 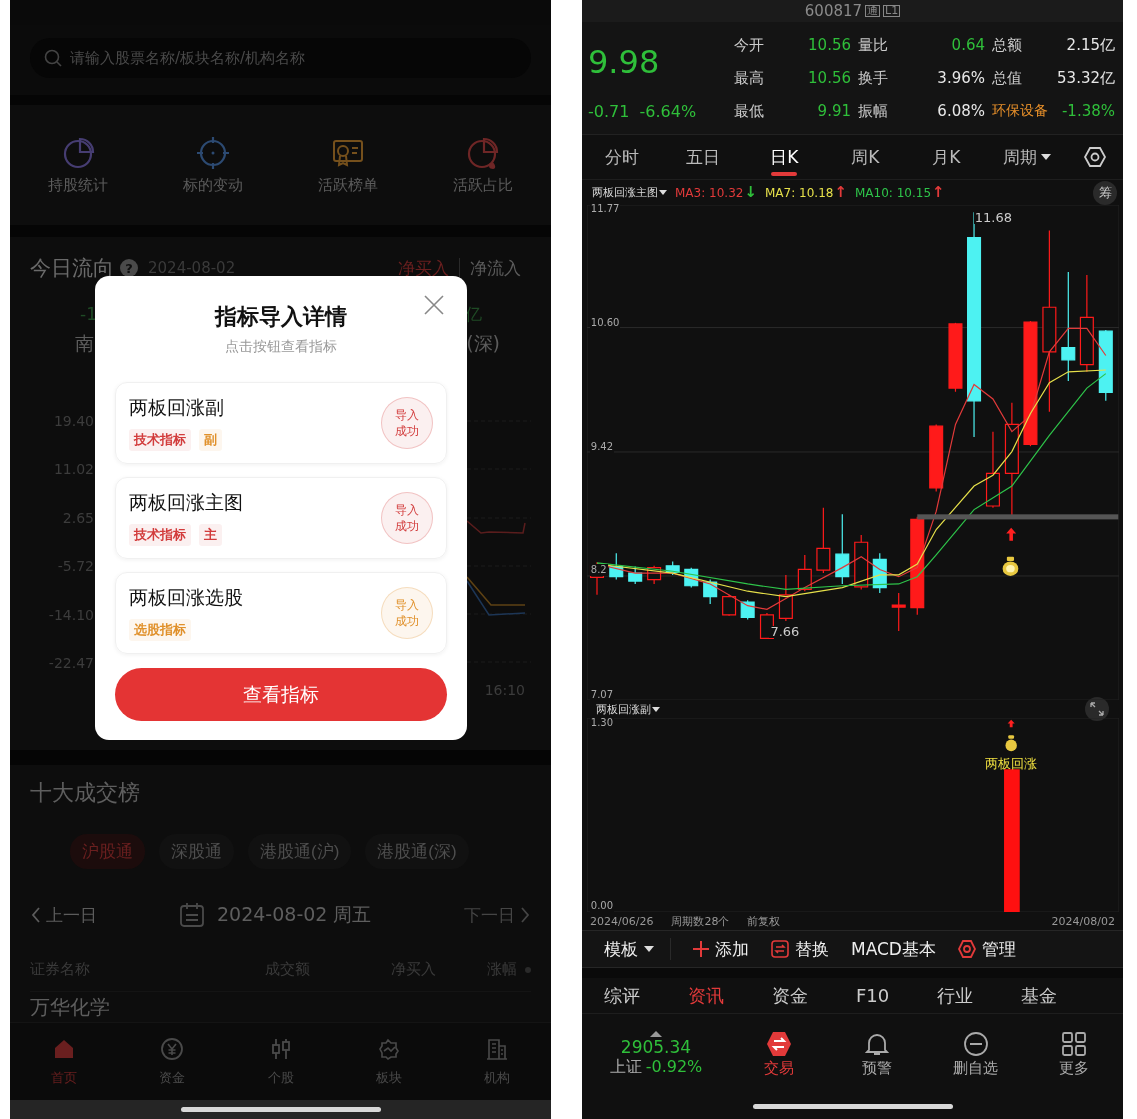 What do you see at coordinates (865, 157) in the screenshot?
I see `period-tab: 周K` at bounding box center [865, 157].